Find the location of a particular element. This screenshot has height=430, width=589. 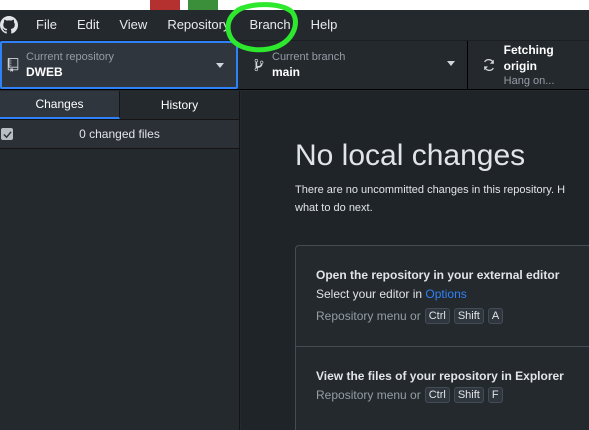

changed-files-header: 0 changed files is located at coordinates (119, 134).